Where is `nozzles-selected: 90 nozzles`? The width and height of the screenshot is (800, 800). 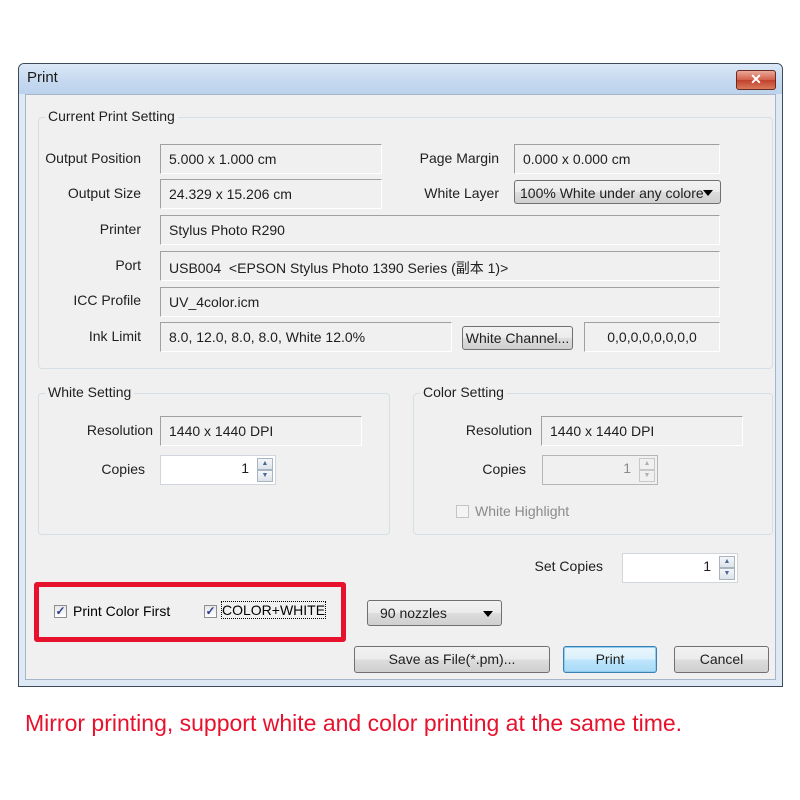 nozzles-selected: 90 nozzles is located at coordinates (413, 613).